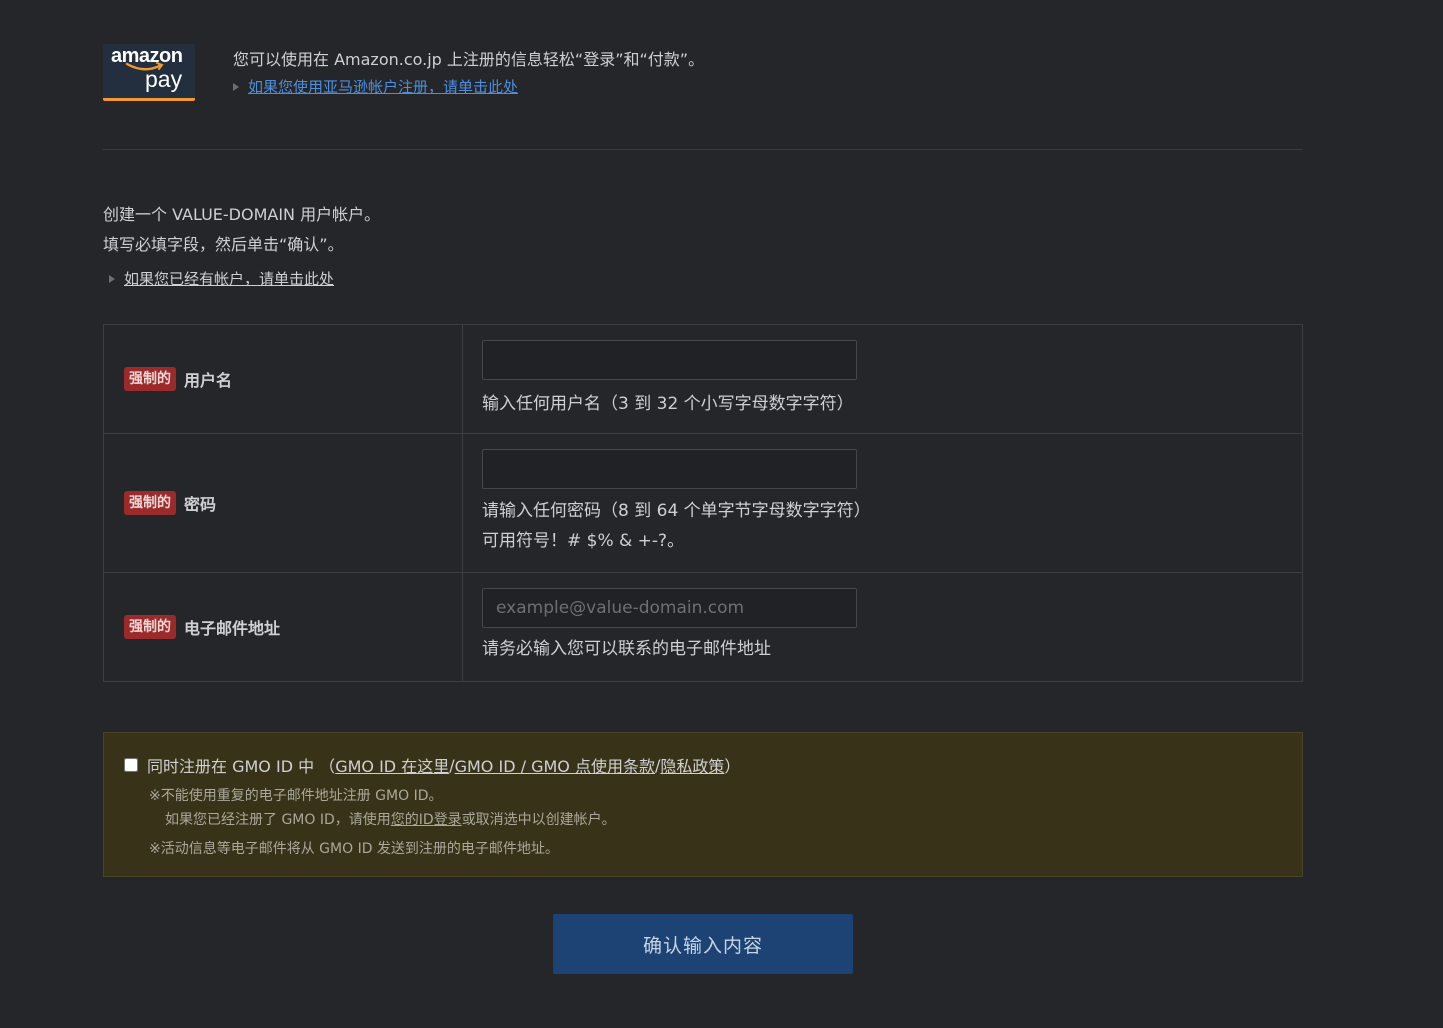 This screenshot has width=1443, height=1028. Describe the element at coordinates (354, 849) in the screenshot. I see `gmo-note-email-info: ※活动信息等电子邮件将从 GMO ID 发送到注册的电子邮件地址。` at that location.